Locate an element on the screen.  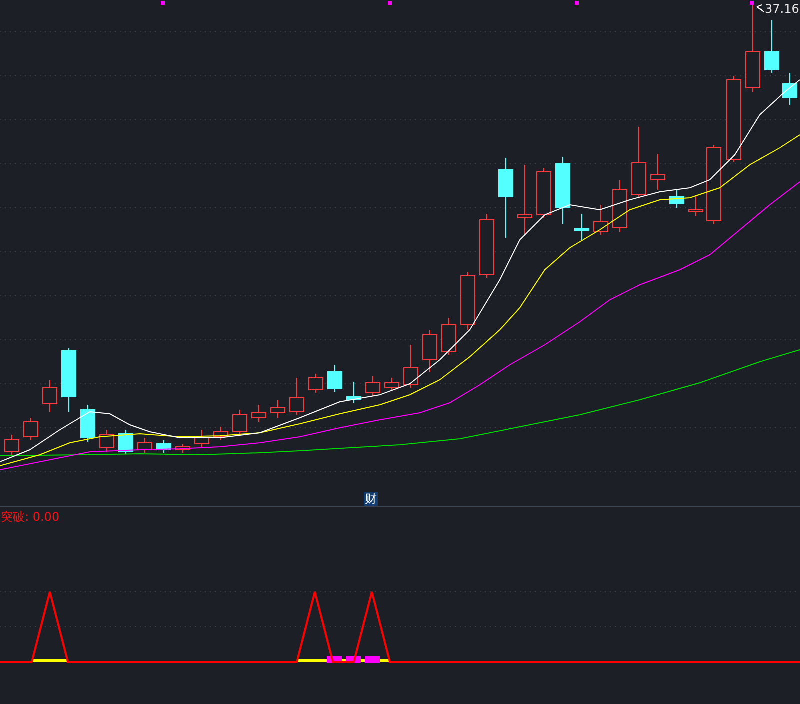
event-marker: 财 is located at coordinates (371, 499).